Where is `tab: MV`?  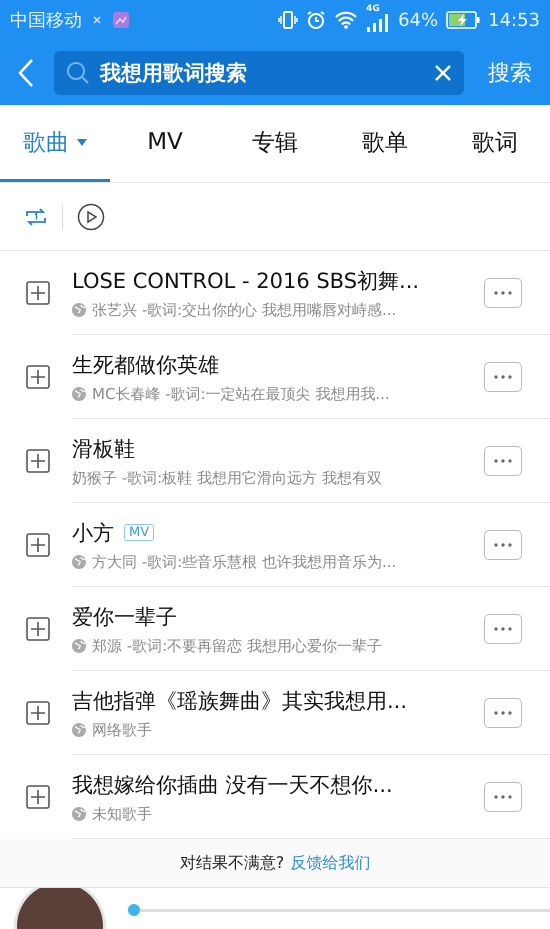
tab: MV is located at coordinates (165, 143).